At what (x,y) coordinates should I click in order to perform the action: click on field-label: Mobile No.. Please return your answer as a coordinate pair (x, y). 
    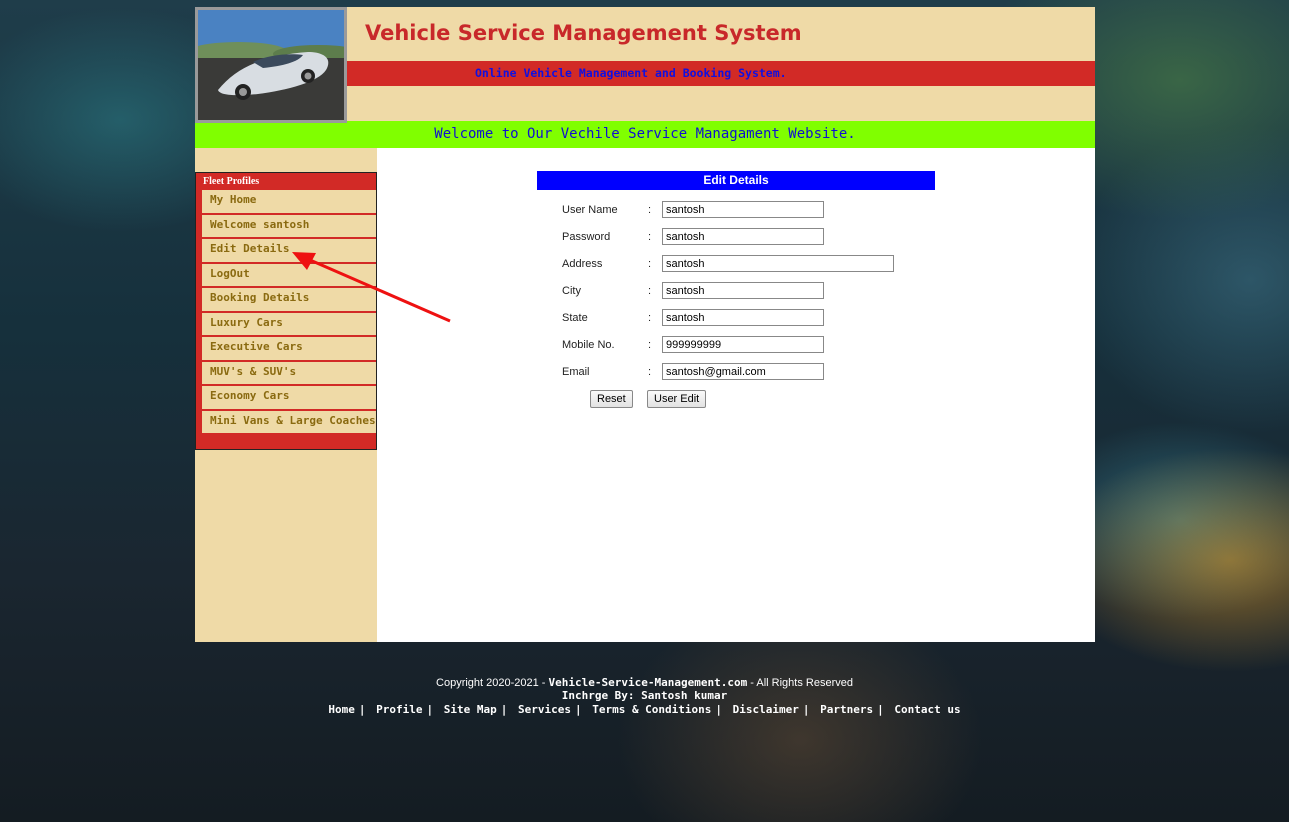
    Looking at the image, I should click on (588, 345).